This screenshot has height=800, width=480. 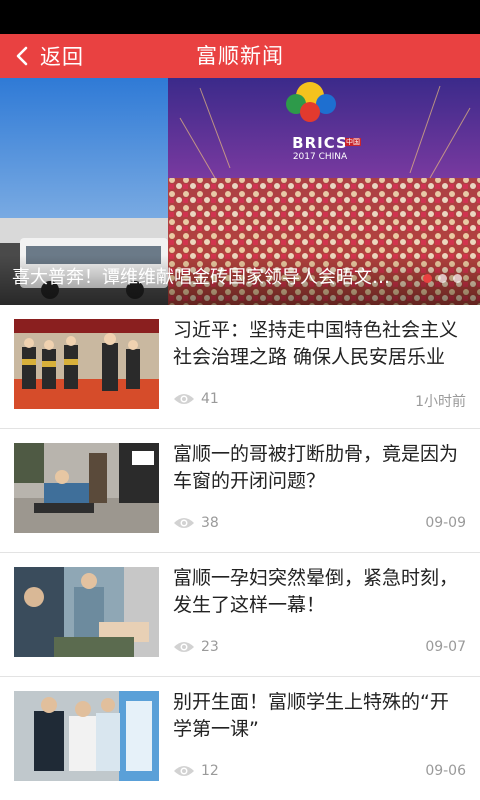 I want to click on banner-pagination, so click(x=442, y=278).